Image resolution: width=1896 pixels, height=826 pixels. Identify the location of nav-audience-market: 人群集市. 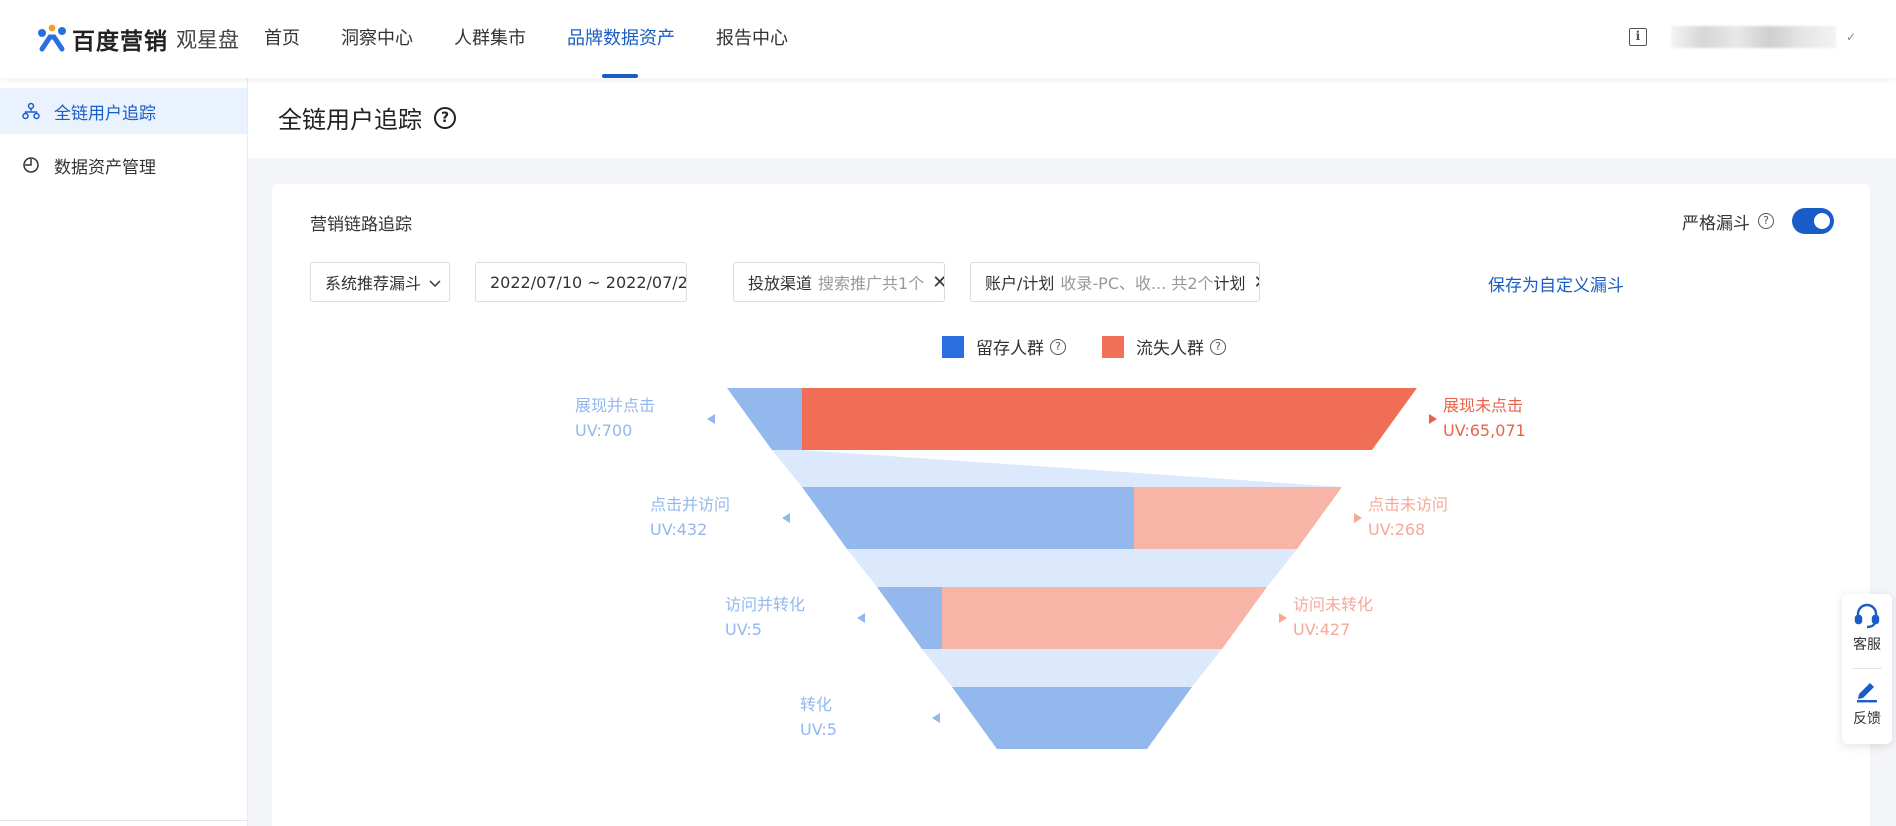
(490, 39).